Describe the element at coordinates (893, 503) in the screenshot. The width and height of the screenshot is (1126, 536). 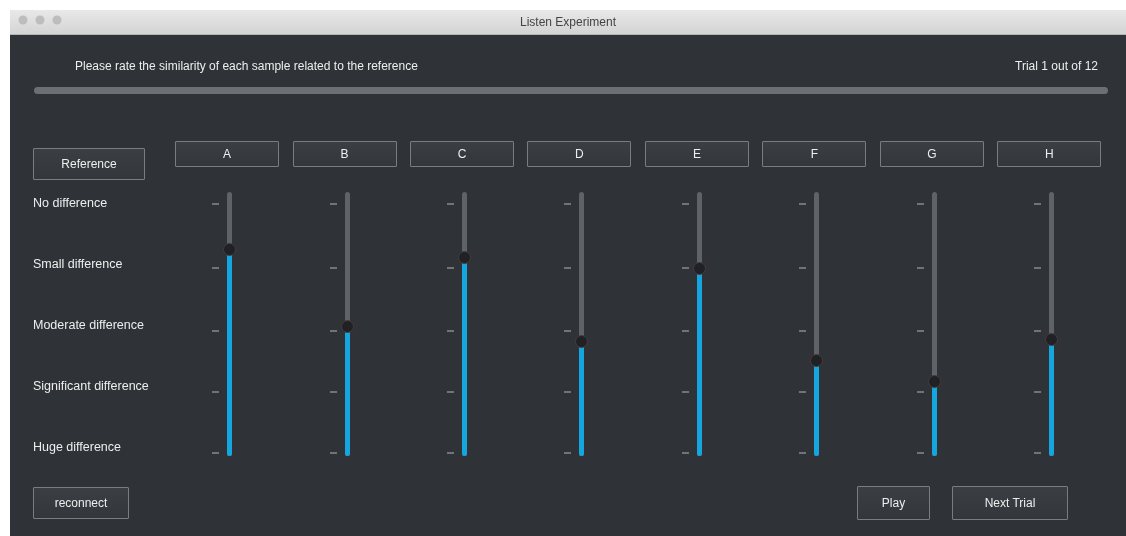
I see `play-button: Play` at that location.